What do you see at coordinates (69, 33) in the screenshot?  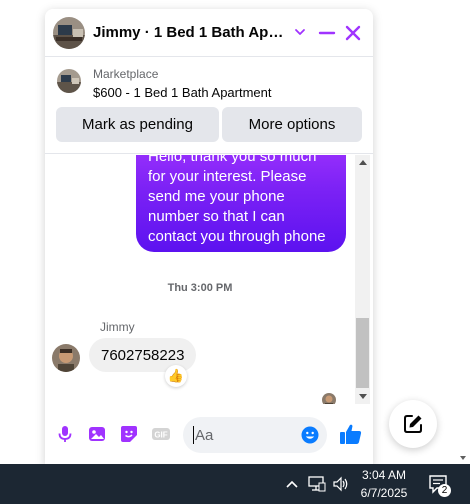 I see `avatar` at bounding box center [69, 33].